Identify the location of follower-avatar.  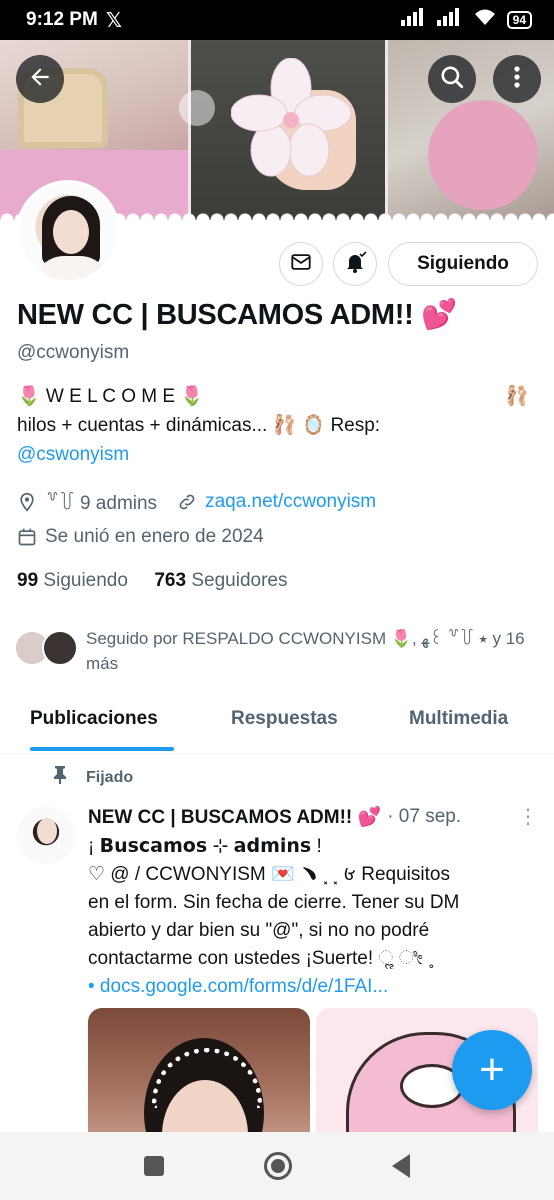
(60, 648).